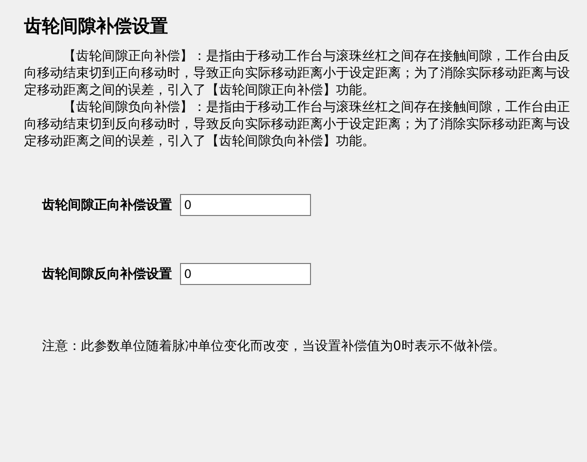 The image size is (587, 462). What do you see at coordinates (297, 73) in the screenshot?
I see `paragraph: 【齿轮间隙正向补偿】：是指由于移动工作台与滚珠丝杠之间存在接触间隙，工作台由反向移动结束切到正向移动时，导致正向实际移动距离小于设定距离；为了消除实际移动距离与设定移动距离之间的误差，引入了【齿轮间隙正向补偿】功能。` at bounding box center [297, 73].